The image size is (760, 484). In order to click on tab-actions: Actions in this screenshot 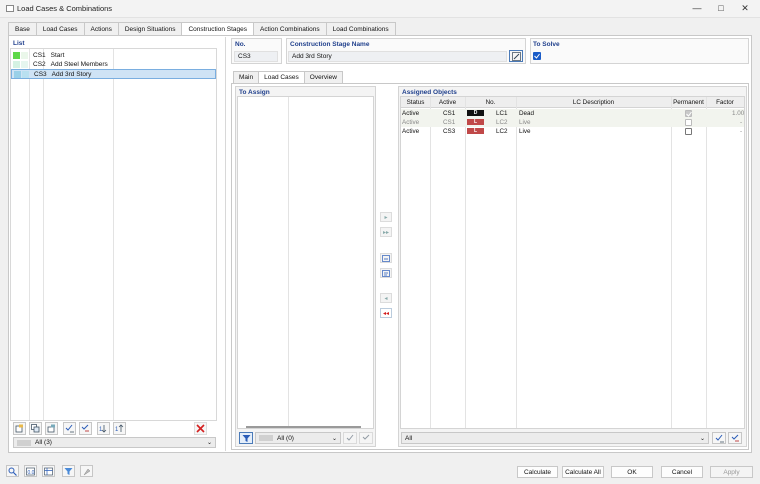, I will do `click(101, 28)`.